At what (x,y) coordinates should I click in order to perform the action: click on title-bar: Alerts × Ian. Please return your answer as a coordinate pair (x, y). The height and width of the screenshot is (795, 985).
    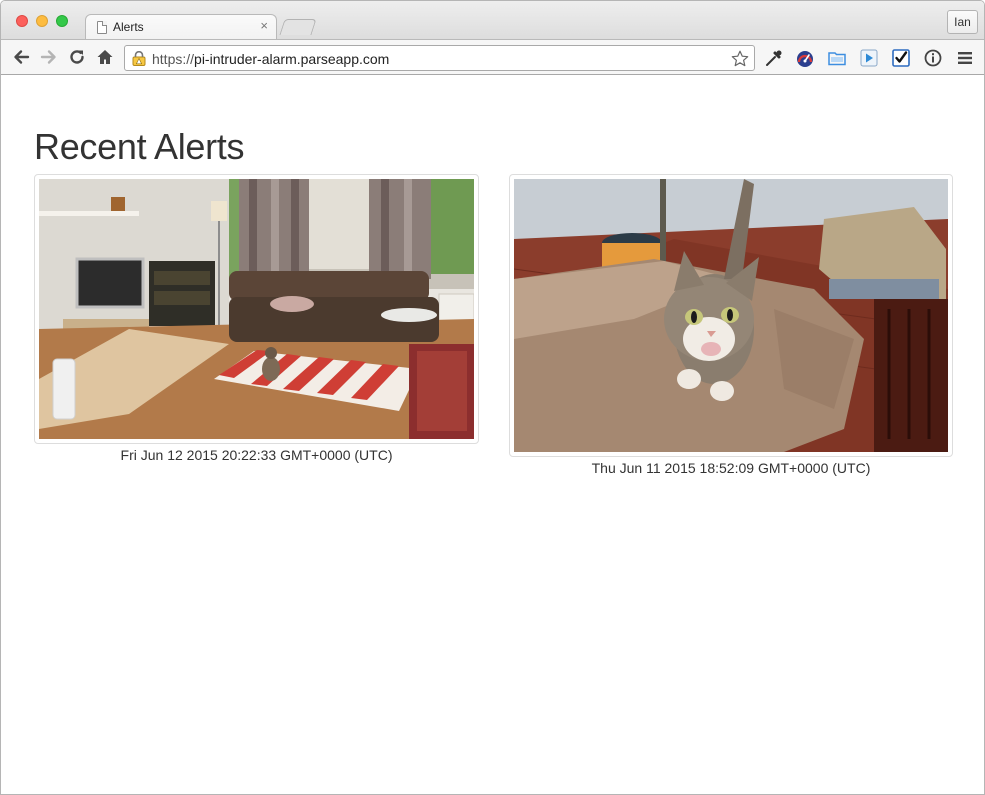
    Looking at the image, I should click on (492, 20).